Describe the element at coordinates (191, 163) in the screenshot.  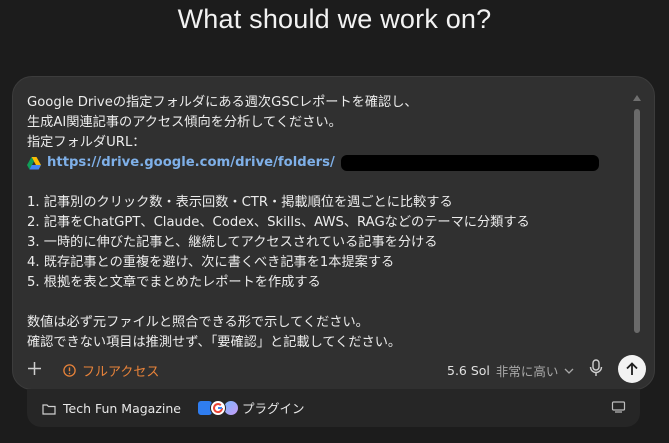
I see `drive-folder-link: https://drive.google.com/drive/folders/` at that location.